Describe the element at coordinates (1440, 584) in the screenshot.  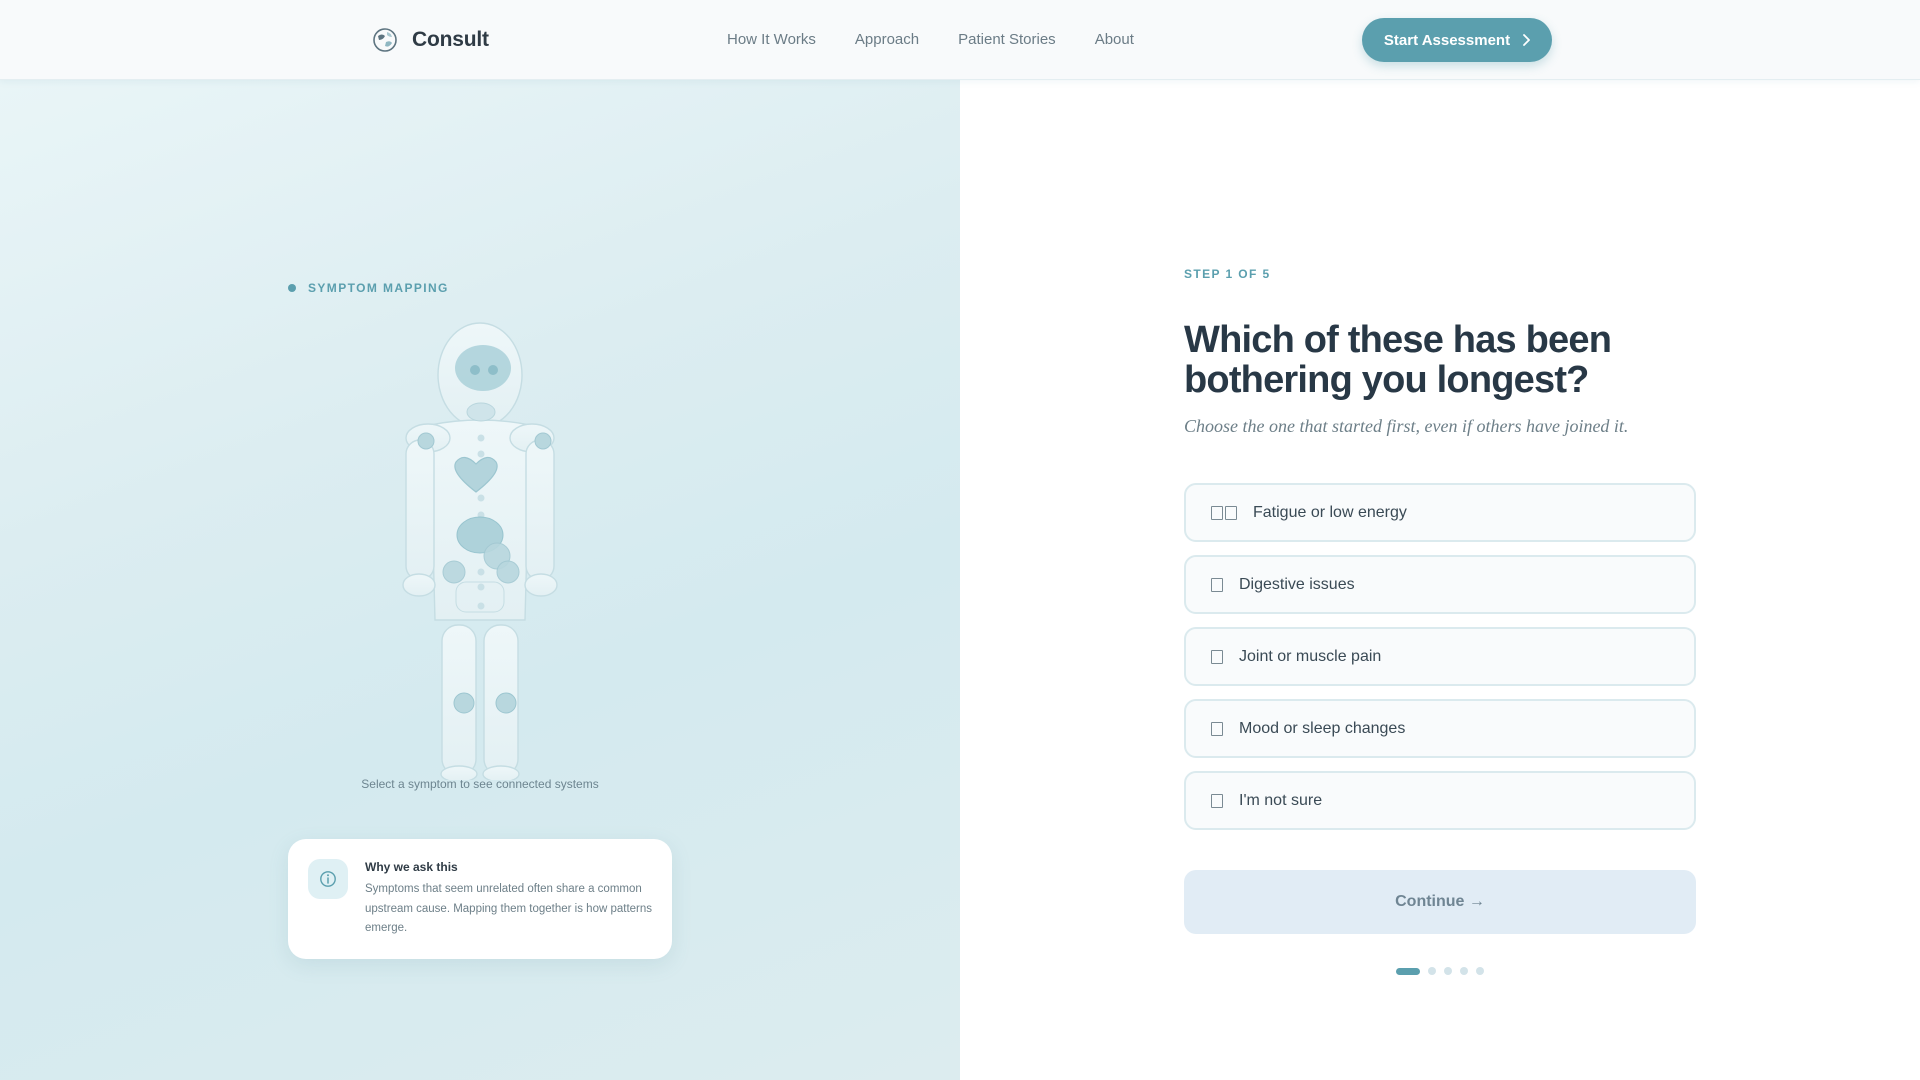
I see `option-digestive: Digestive issues` at that location.